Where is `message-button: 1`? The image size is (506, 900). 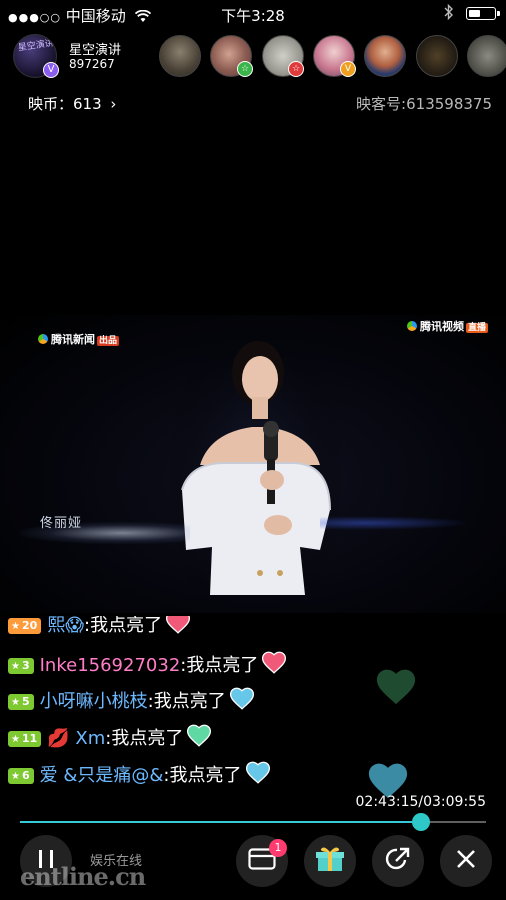 message-button: 1 is located at coordinates (262, 861).